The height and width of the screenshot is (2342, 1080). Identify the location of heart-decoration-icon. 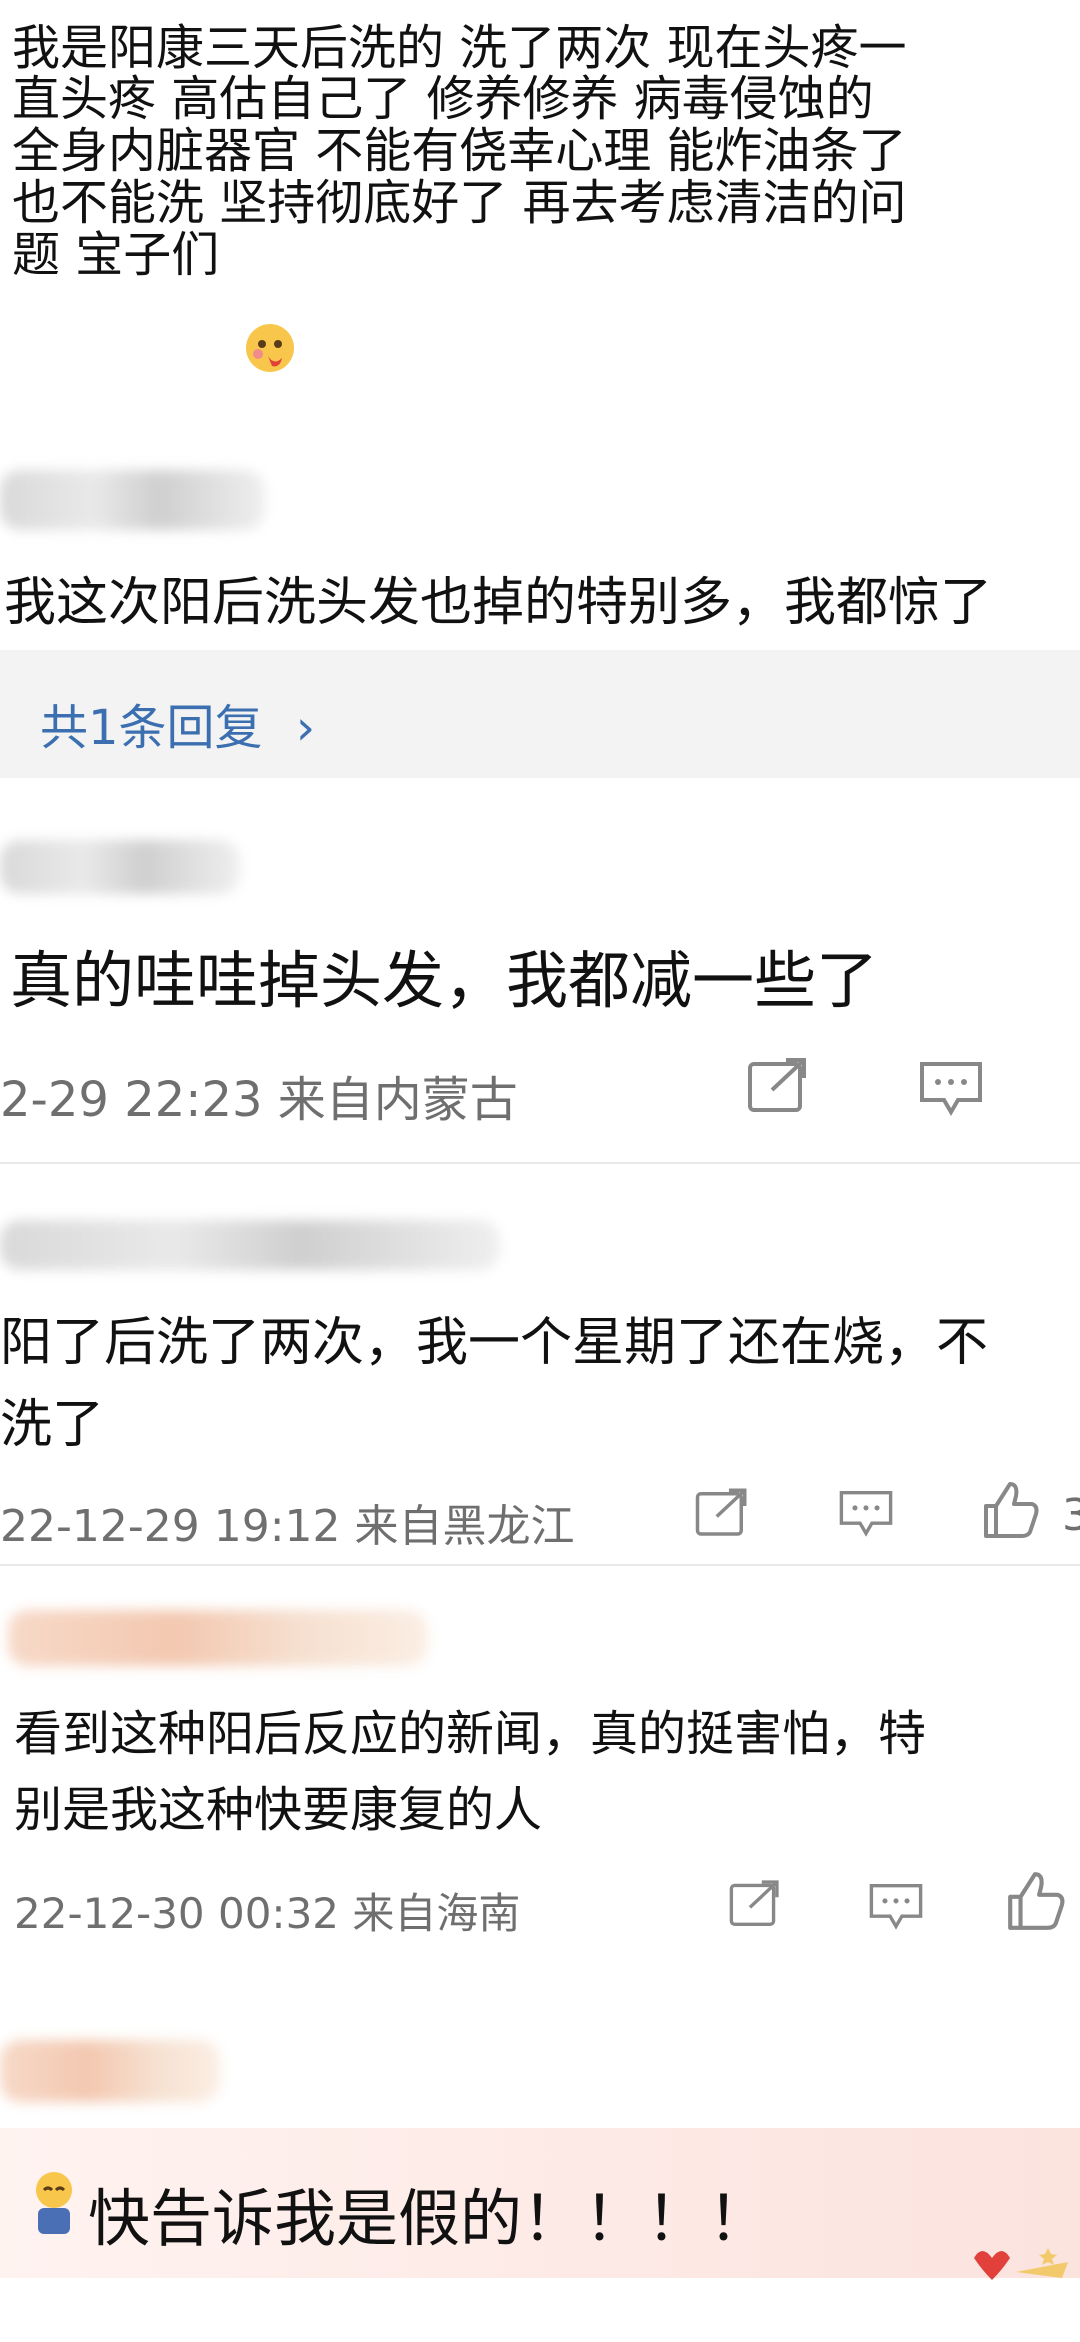
(1021, 2264).